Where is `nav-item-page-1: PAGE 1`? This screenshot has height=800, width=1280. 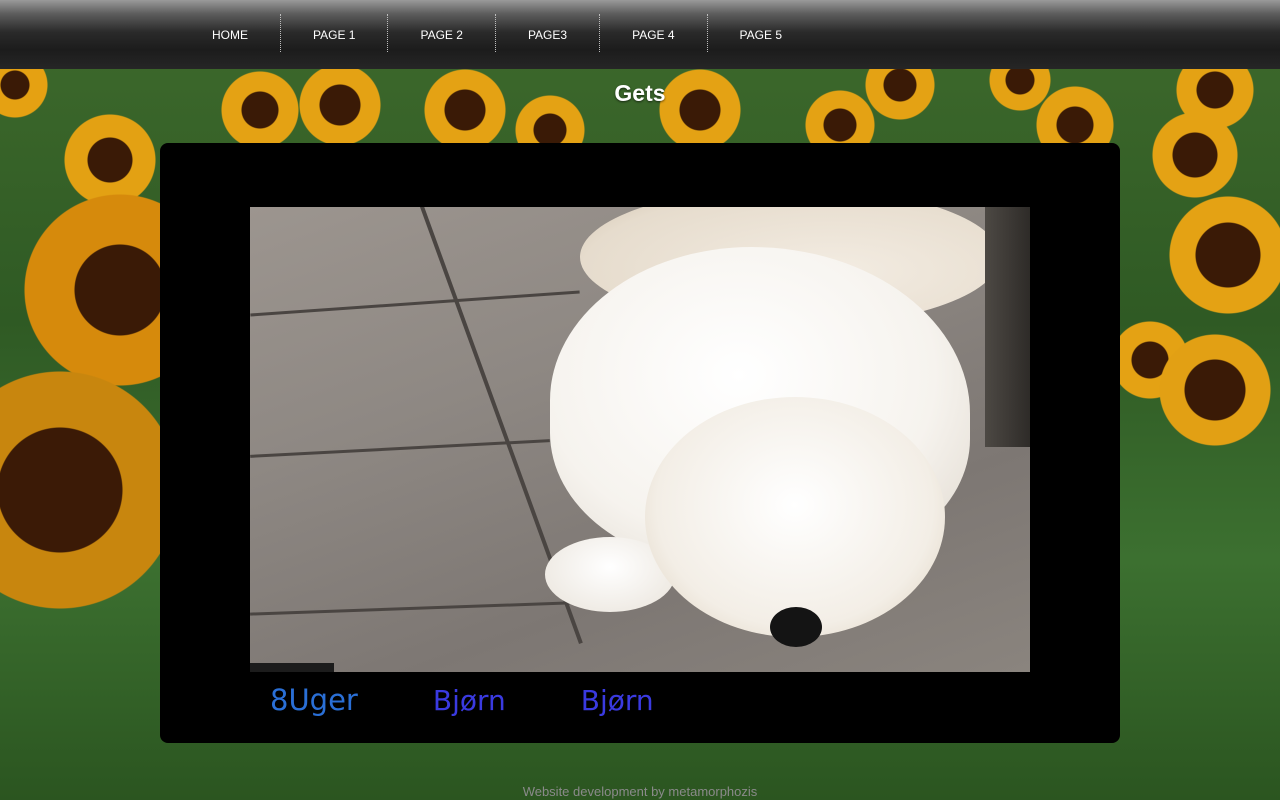 nav-item-page-1: PAGE 1 is located at coordinates (335, 33).